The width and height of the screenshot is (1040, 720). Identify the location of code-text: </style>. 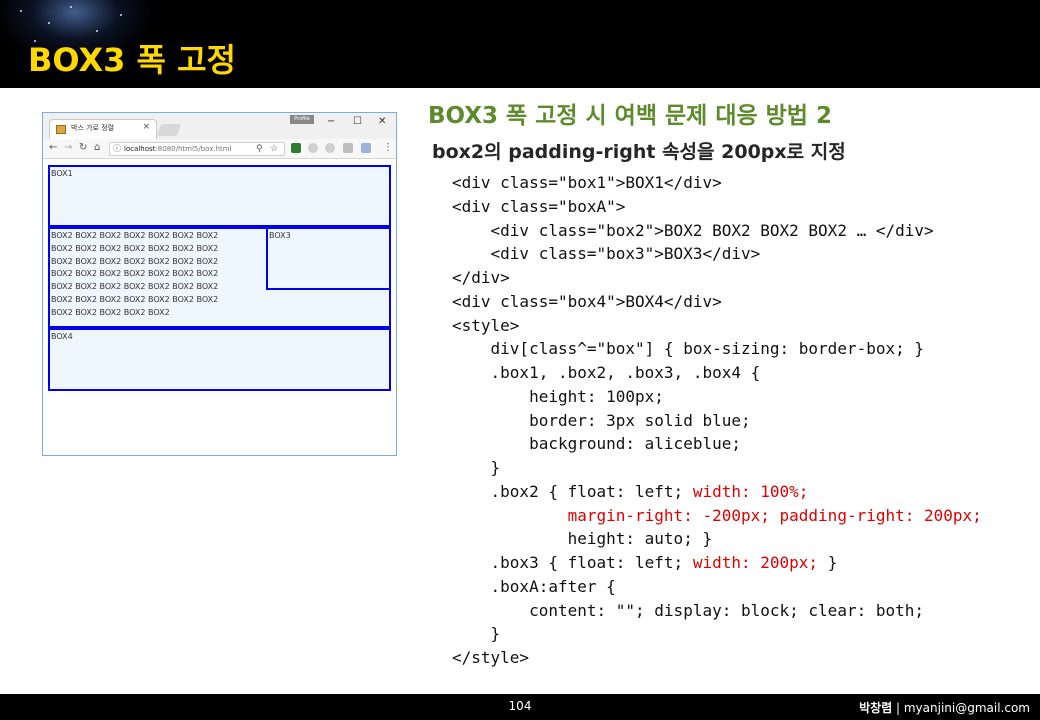
(491, 657).